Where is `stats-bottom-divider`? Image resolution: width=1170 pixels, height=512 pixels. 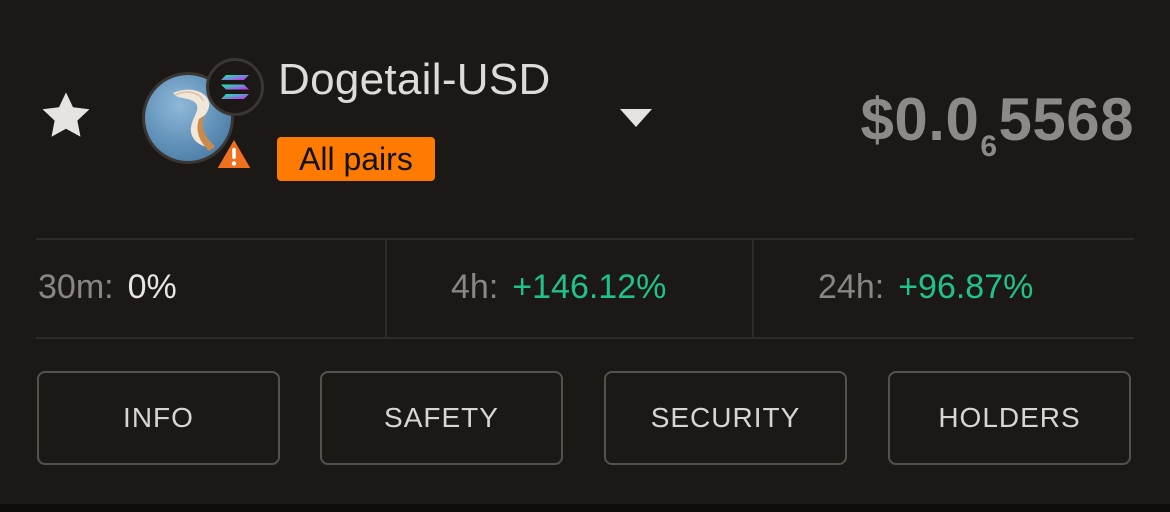 stats-bottom-divider is located at coordinates (585, 338).